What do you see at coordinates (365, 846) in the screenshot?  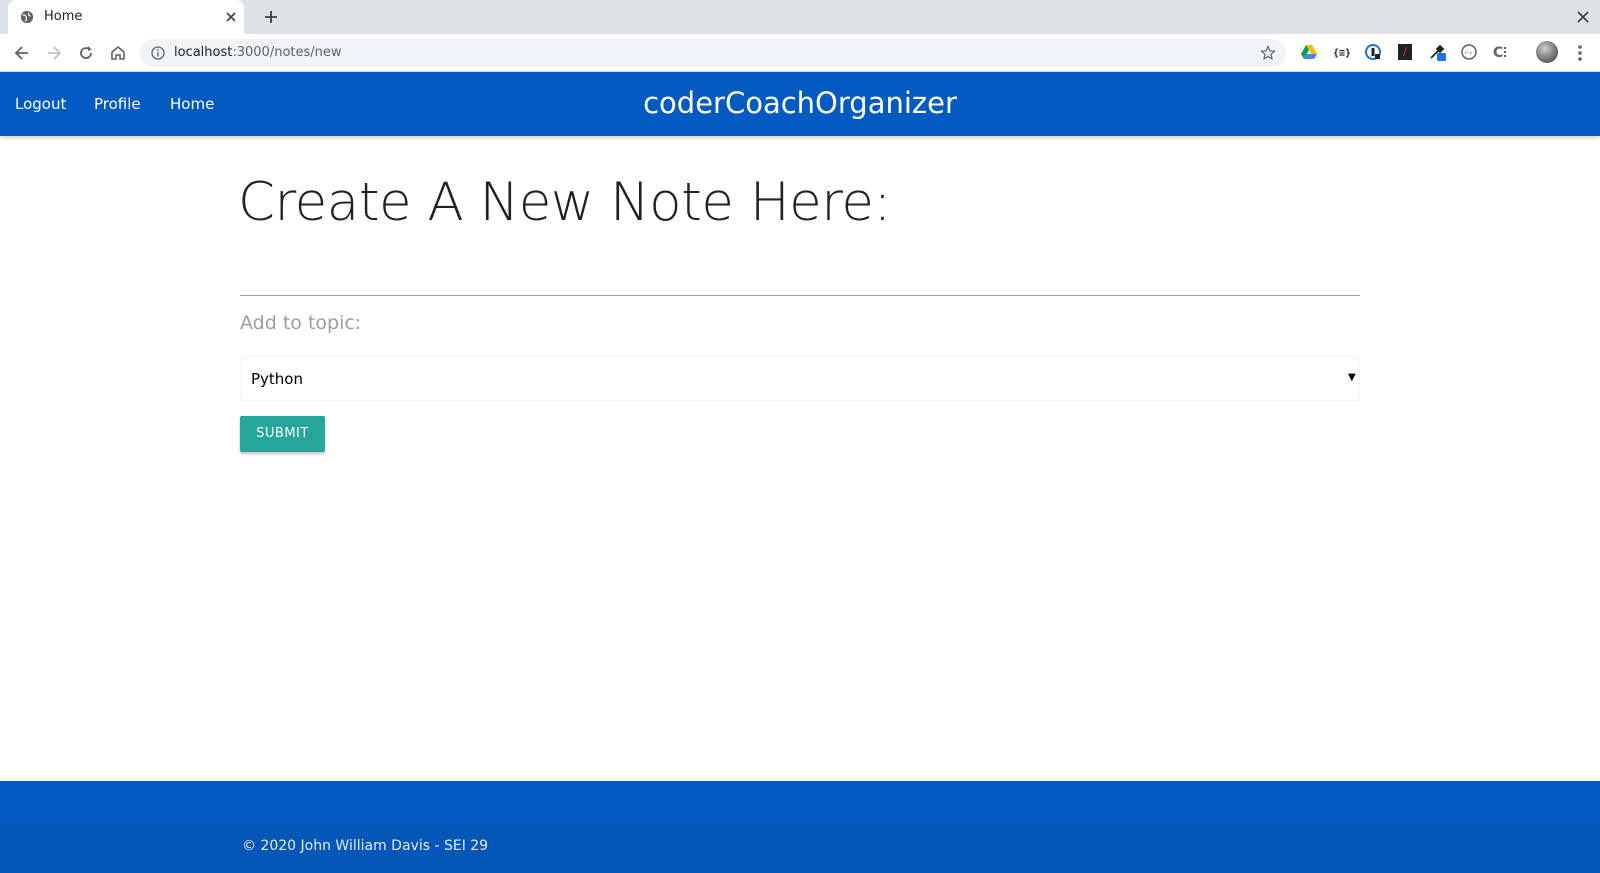 I see `footer-copyright-text: © 2020 John William Davis - SEI 29` at bounding box center [365, 846].